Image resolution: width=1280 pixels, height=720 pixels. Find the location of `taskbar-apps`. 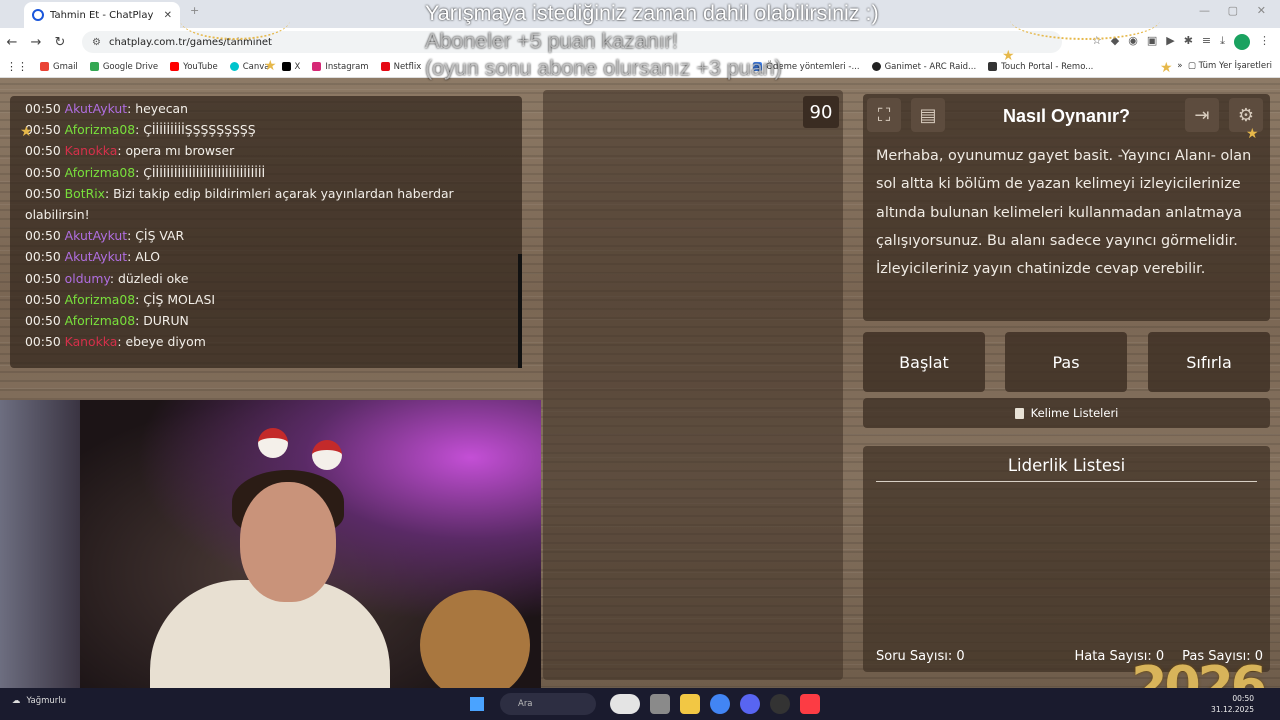

taskbar-apps is located at coordinates (715, 704).